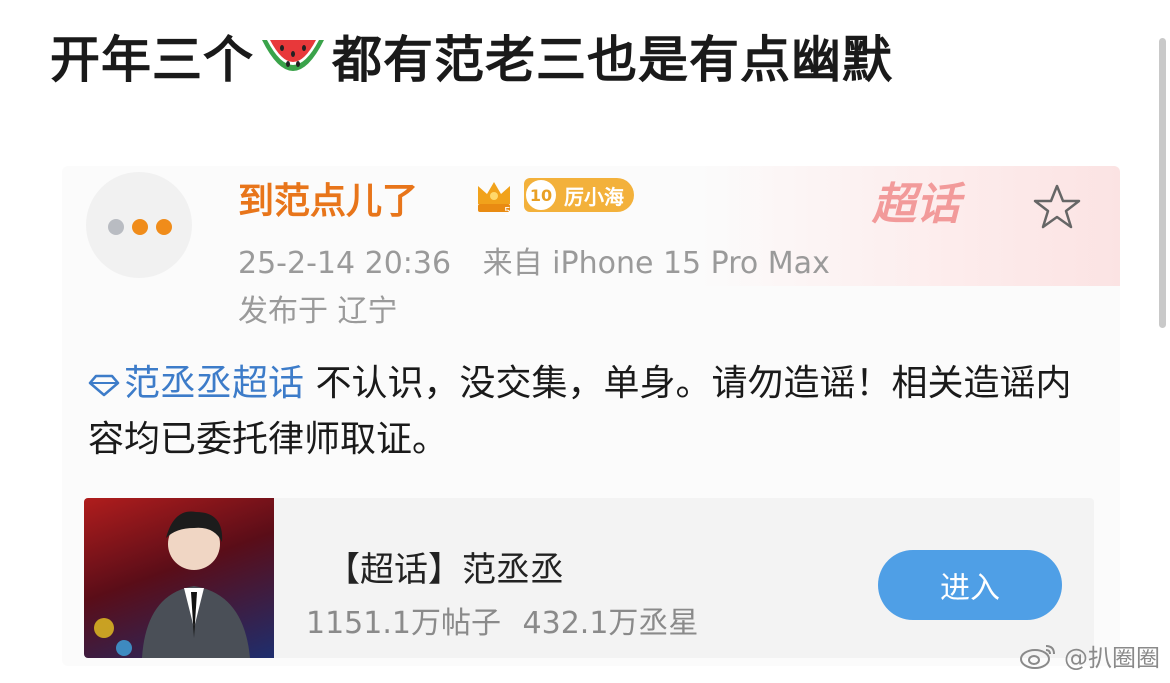  What do you see at coordinates (318, 311) in the screenshot?
I see `post-location: 发布于 辽宁` at bounding box center [318, 311].